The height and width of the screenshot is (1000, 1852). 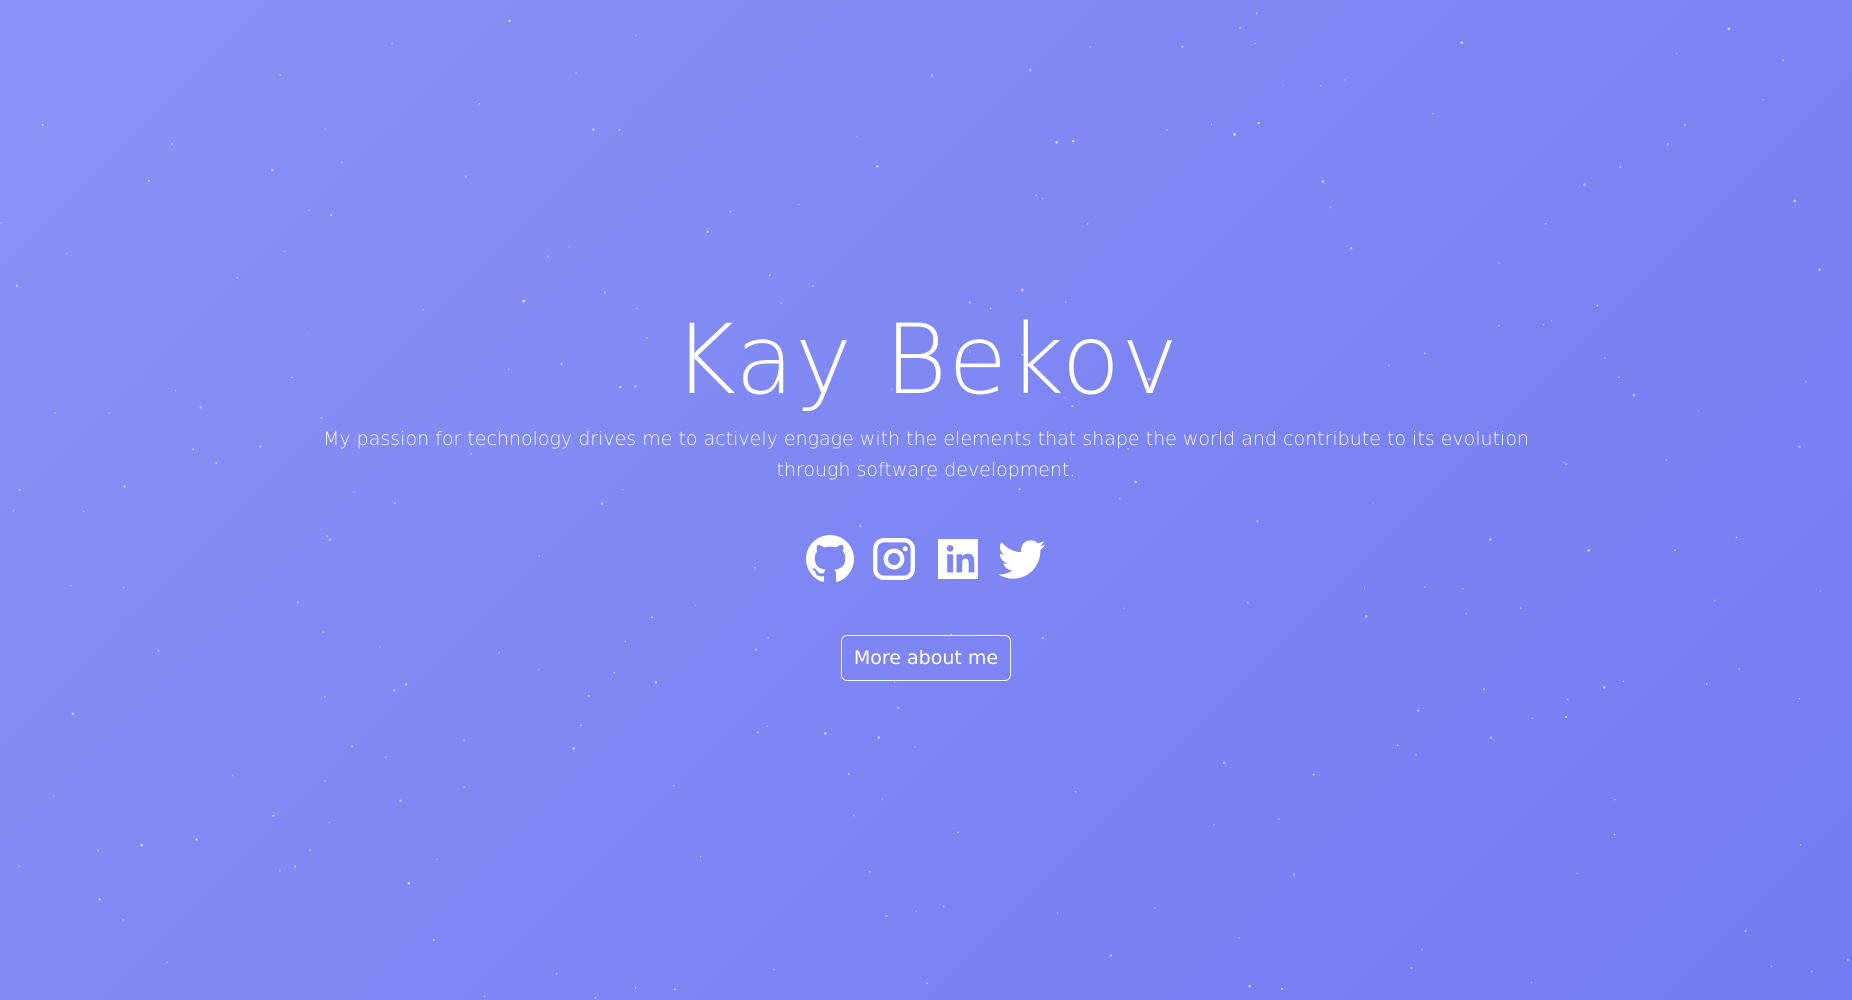 I want to click on instagram-icon, so click(x=894, y=559).